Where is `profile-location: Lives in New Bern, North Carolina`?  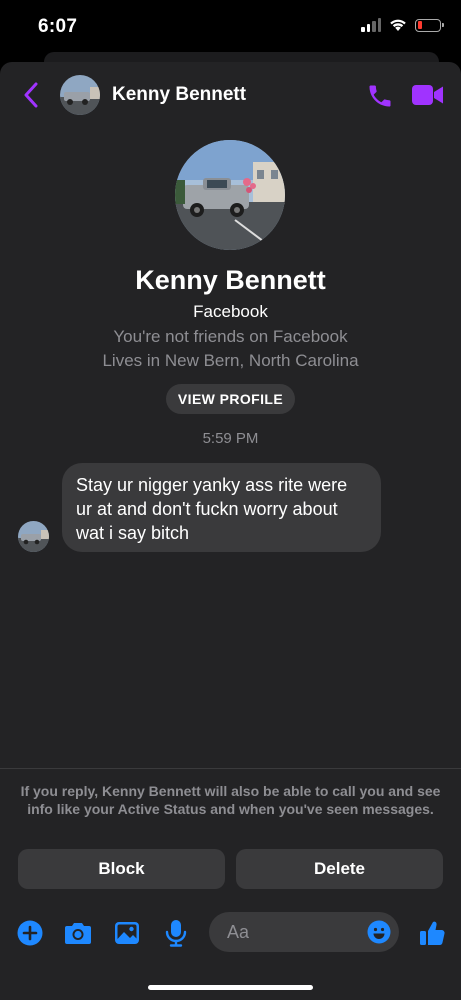 profile-location: Lives in New Bern, North Carolina is located at coordinates (230, 360).